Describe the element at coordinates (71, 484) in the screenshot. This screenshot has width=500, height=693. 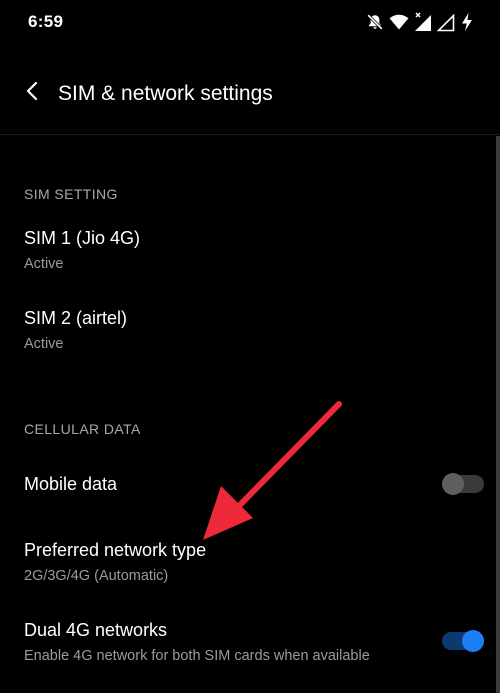
I see `mobile-data-title: Mobile data` at that location.